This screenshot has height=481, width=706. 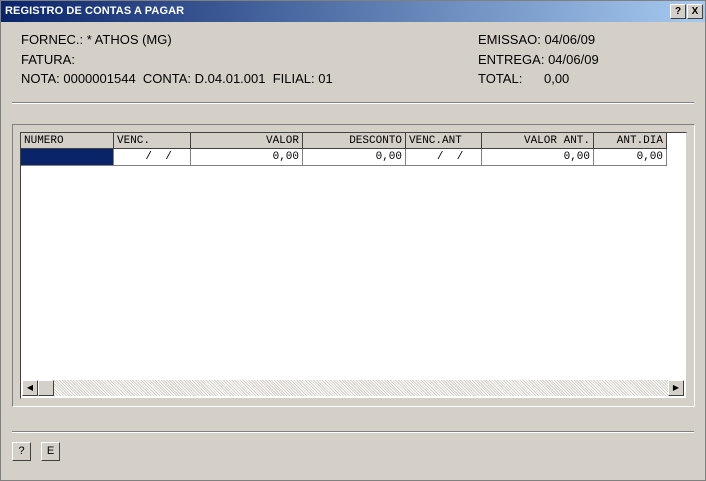 What do you see at coordinates (247, 141) in the screenshot?
I see `column-header-valor: VALOR` at bounding box center [247, 141].